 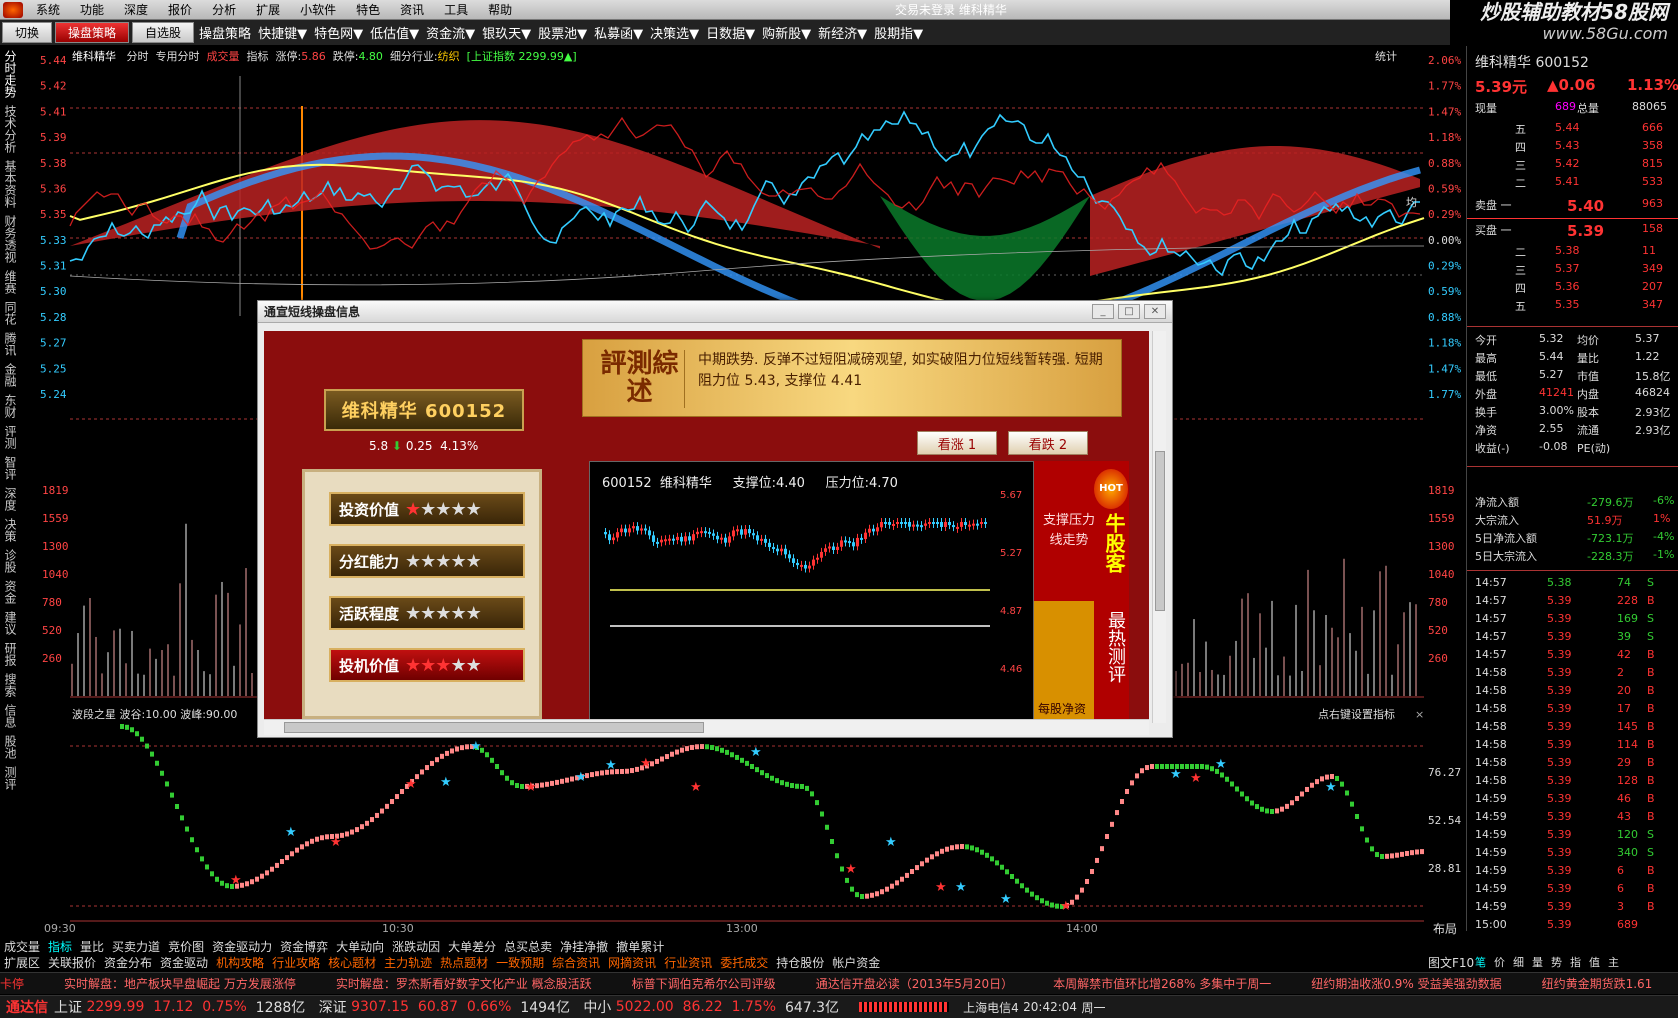 What do you see at coordinates (12, 983) in the screenshot?
I see `ticker-item: 卡停` at bounding box center [12, 983].